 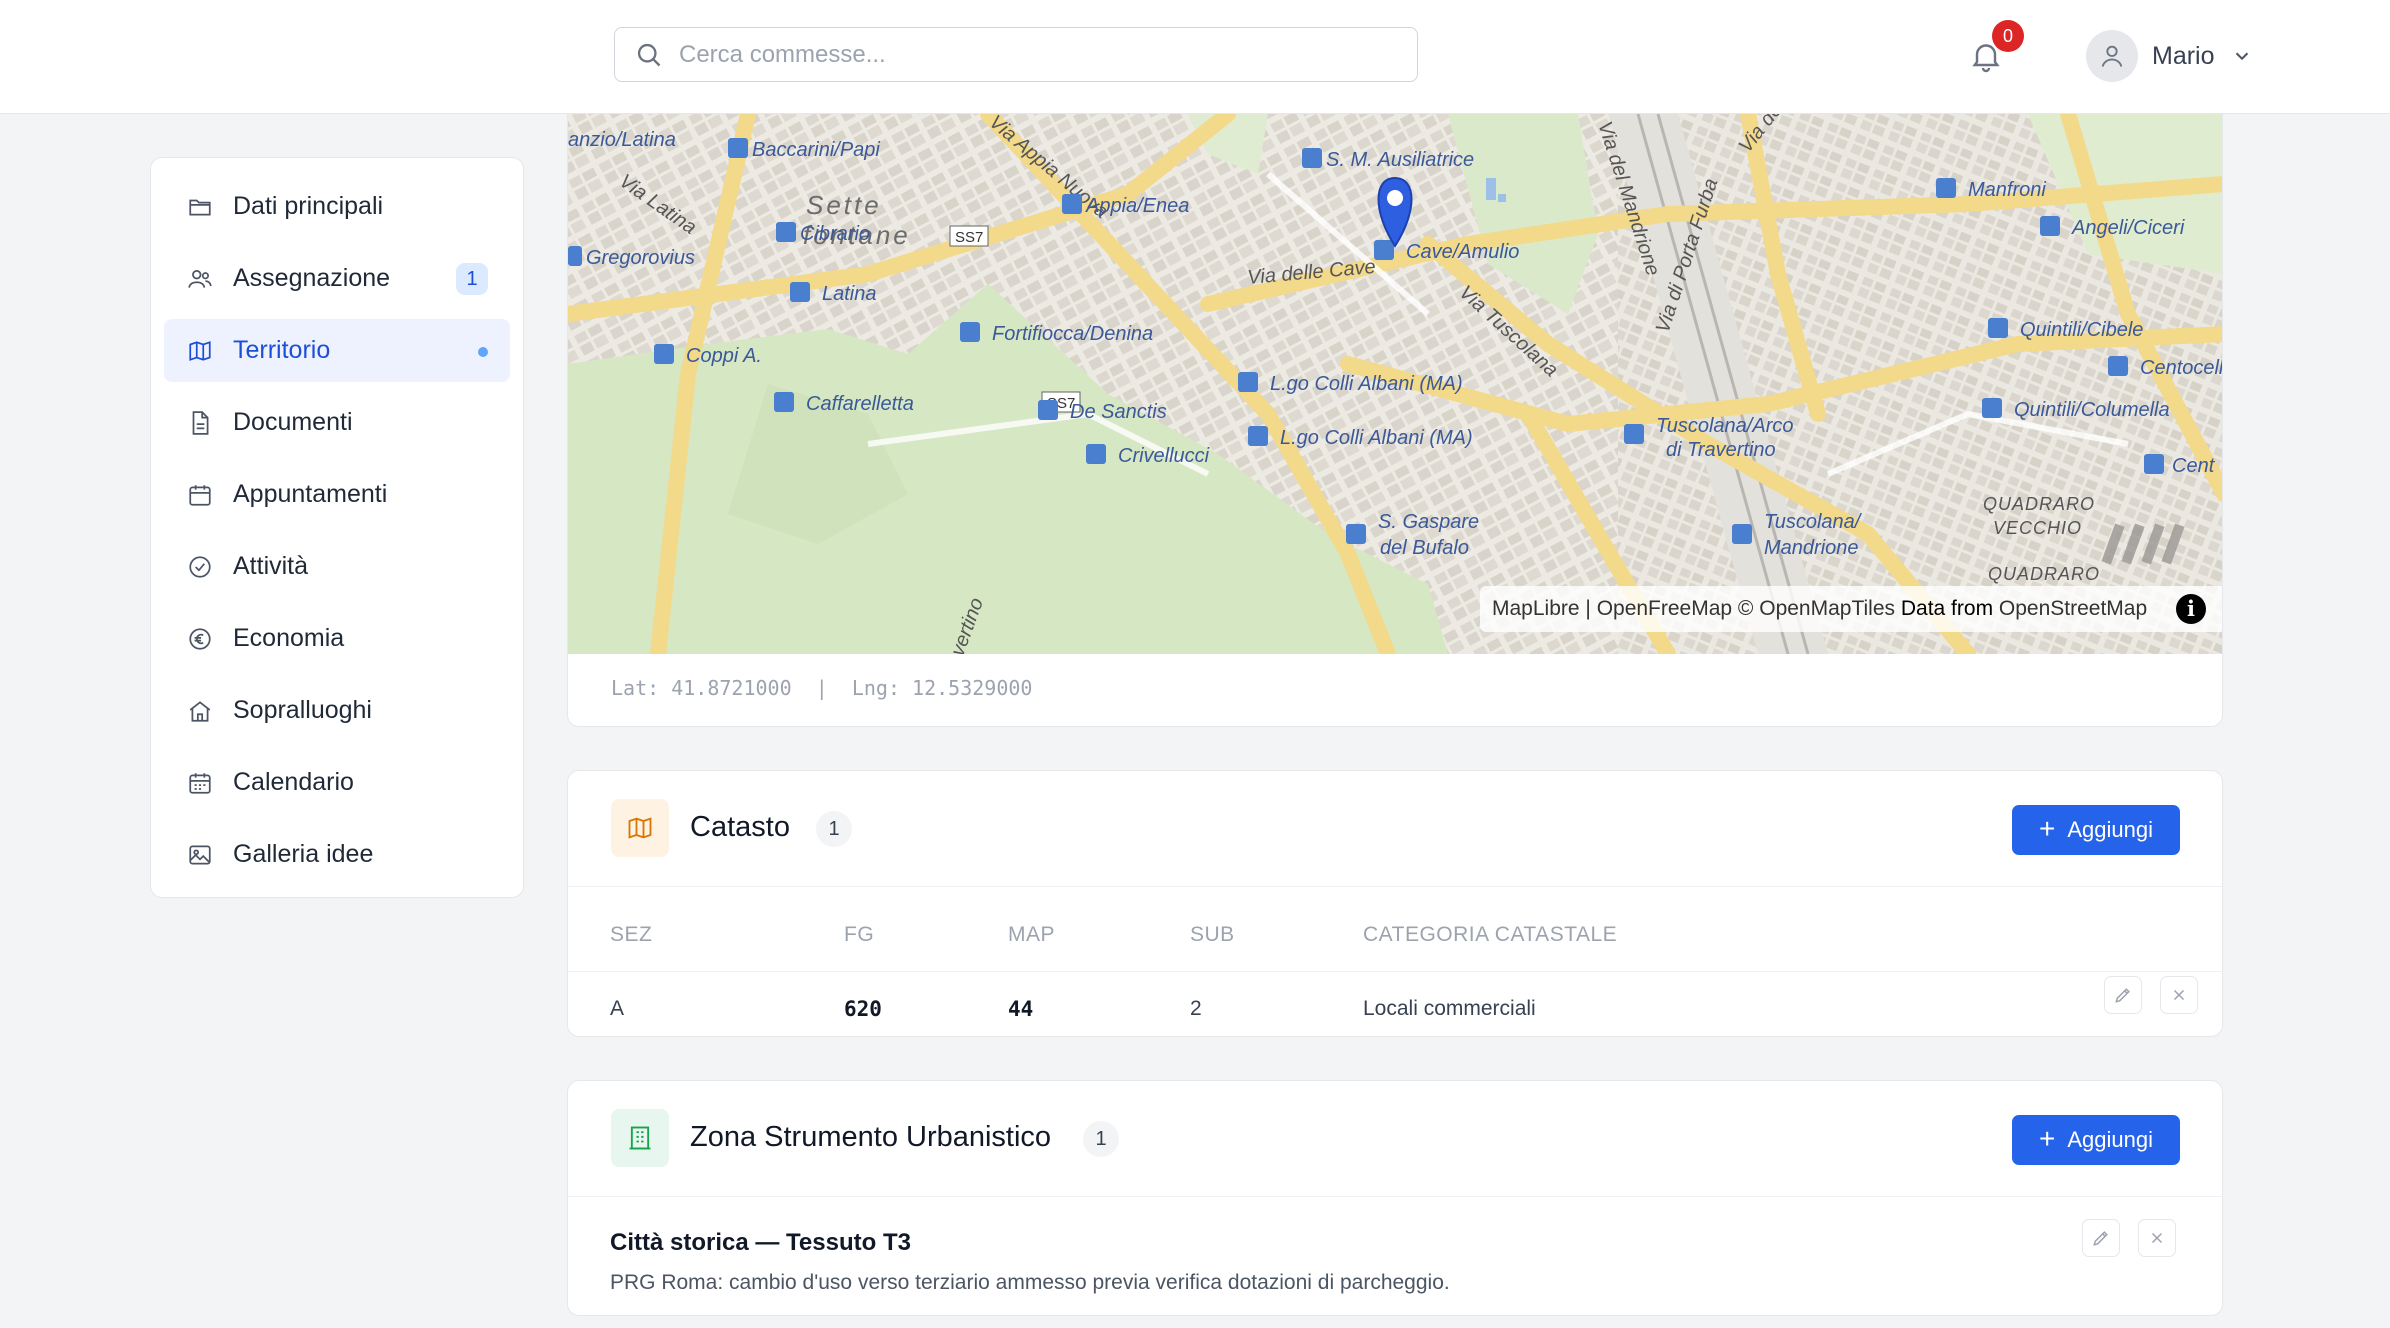 What do you see at coordinates (860, 404) in the screenshot?
I see `svg-text: Caffarelletta` at bounding box center [860, 404].